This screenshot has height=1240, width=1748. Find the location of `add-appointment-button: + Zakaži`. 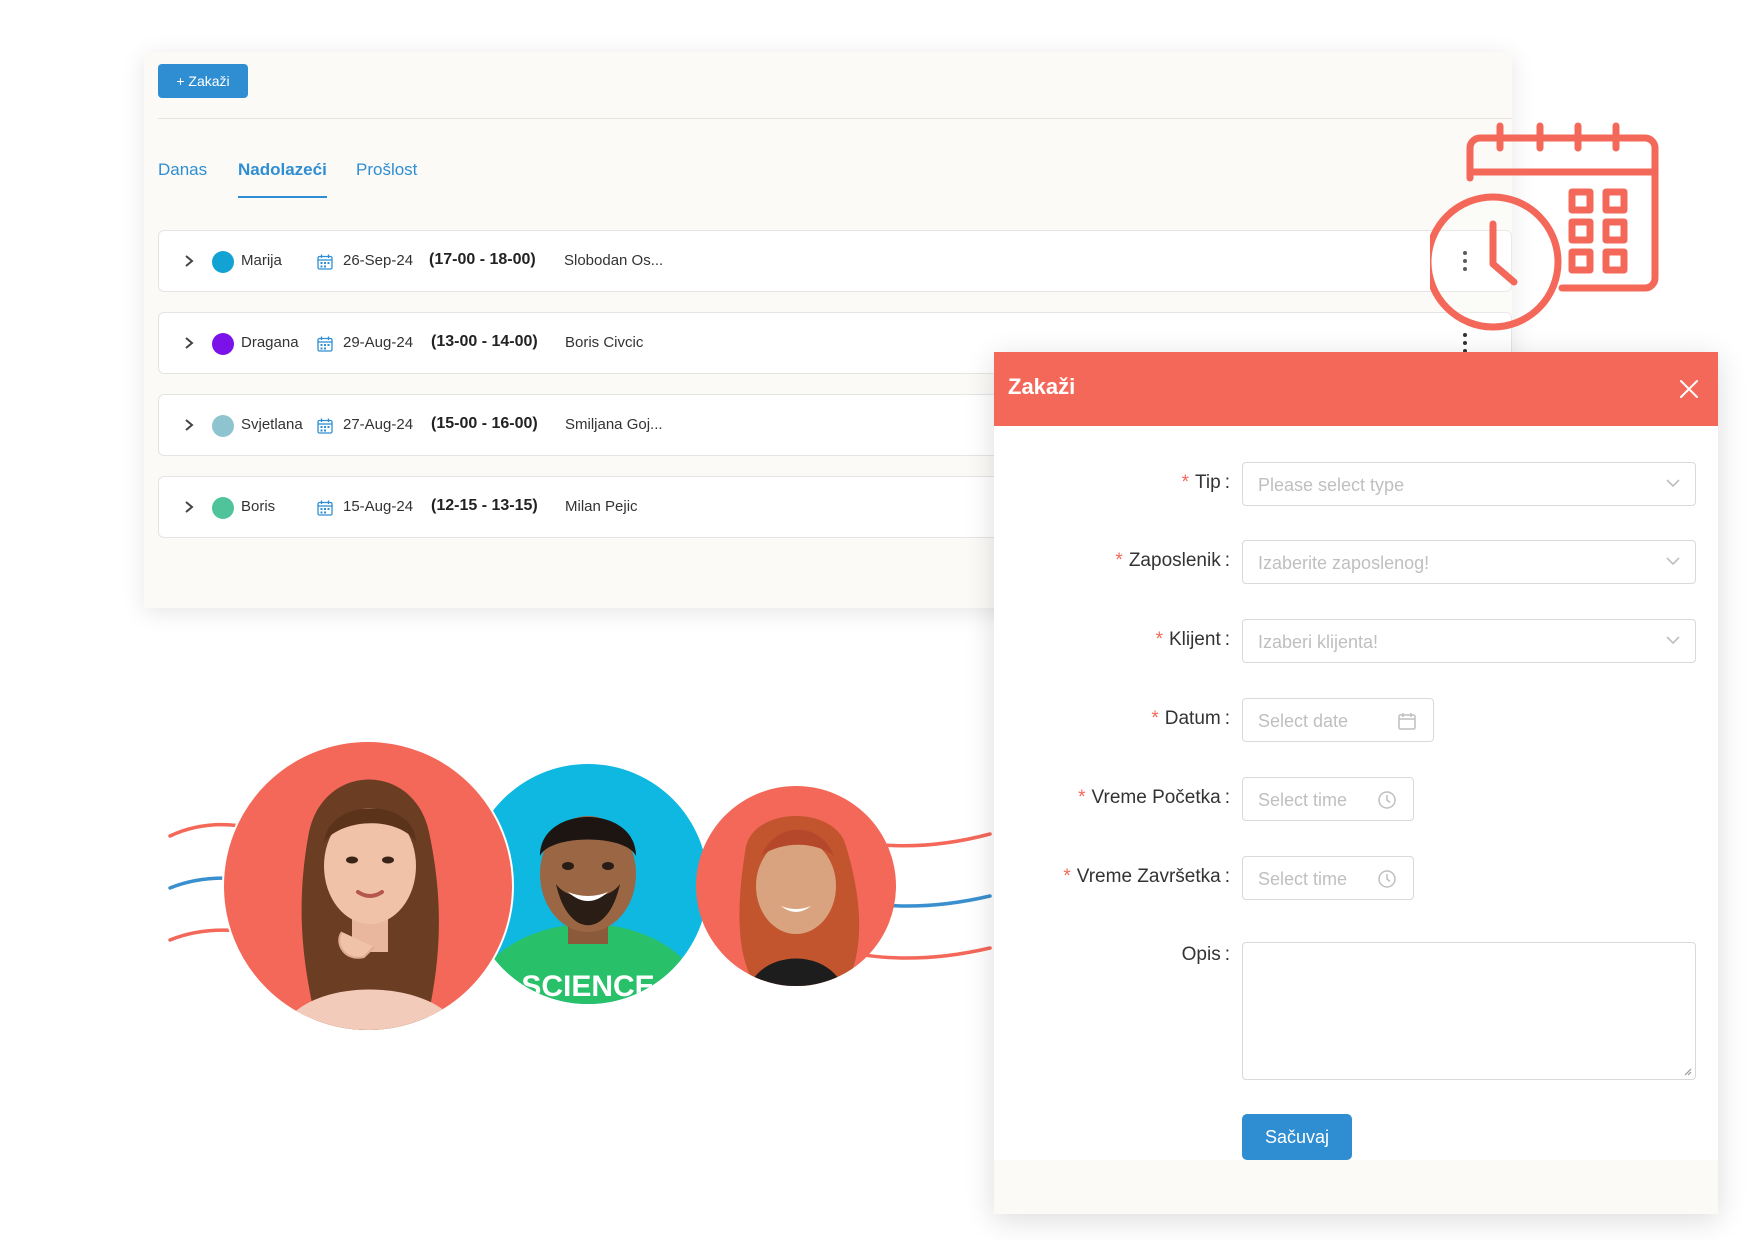

add-appointment-button: + Zakaži is located at coordinates (203, 81).